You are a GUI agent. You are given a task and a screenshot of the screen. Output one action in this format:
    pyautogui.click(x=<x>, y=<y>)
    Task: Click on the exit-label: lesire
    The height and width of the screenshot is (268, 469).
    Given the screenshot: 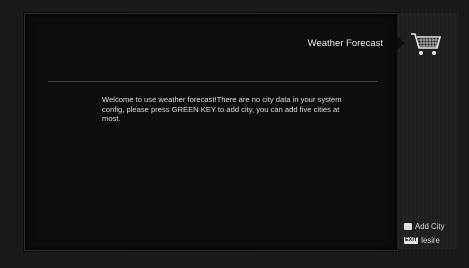 What is the action you would take?
    pyautogui.click(x=430, y=240)
    